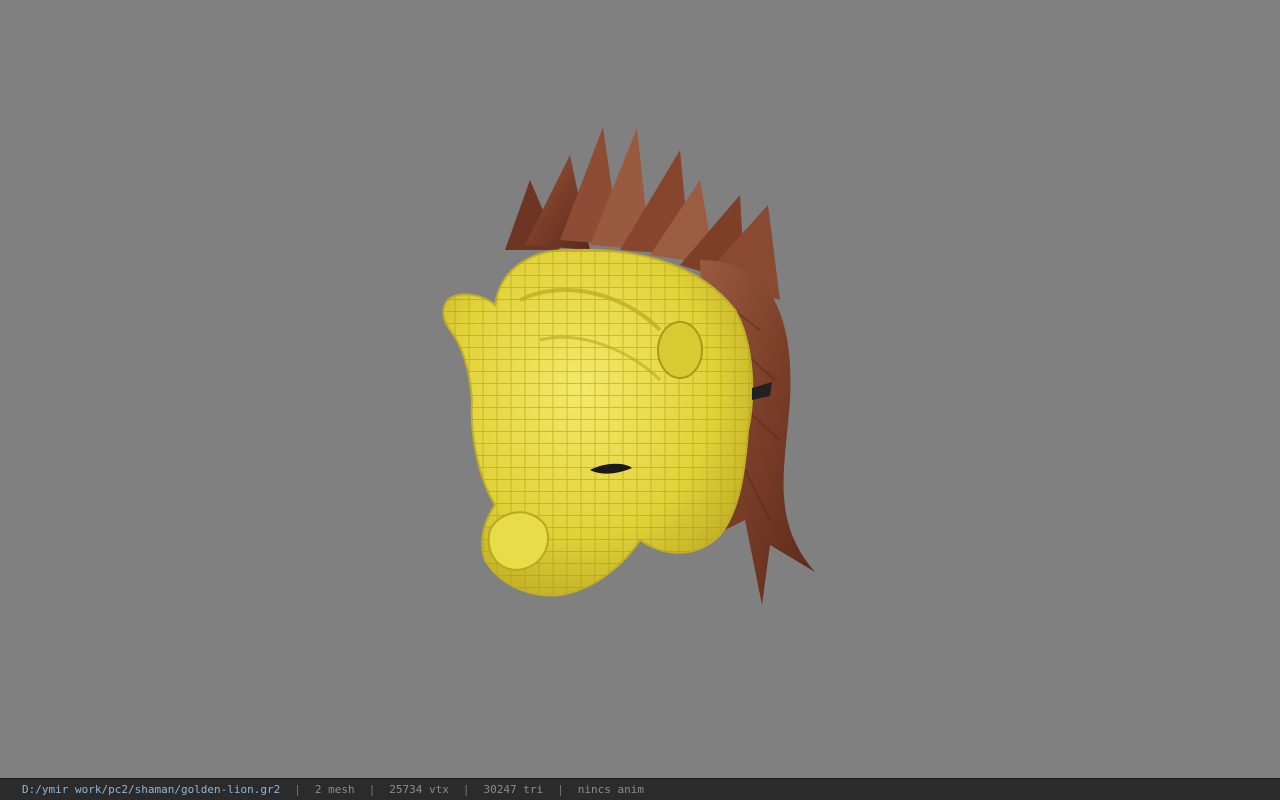  I want to click on animation-status: nincs anim, so click(610, 789).